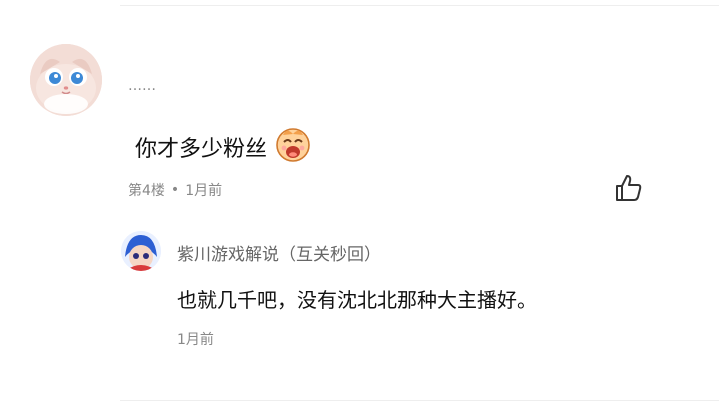 The height and width of the screenshot is (405, 719). Describe the element at coordinates (419, 5) in the screenshot. I see `top-divider` at that location.